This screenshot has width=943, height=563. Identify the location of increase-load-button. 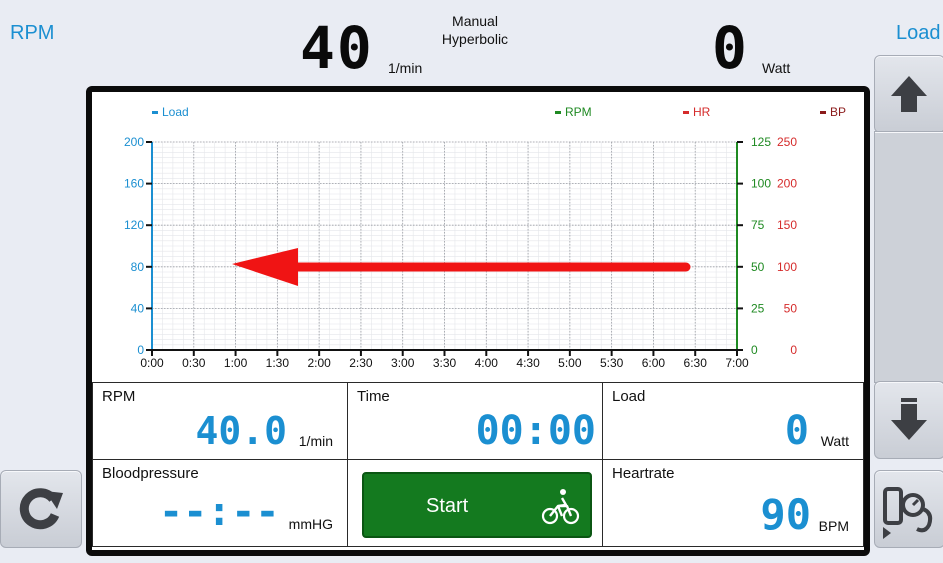
(908, 94).